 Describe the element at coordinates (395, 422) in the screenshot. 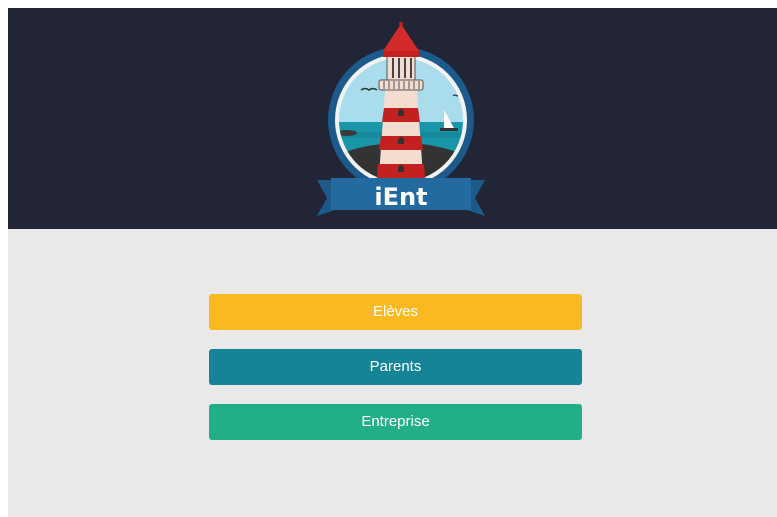

I see `entreprise-button: Entreprise` at that location.